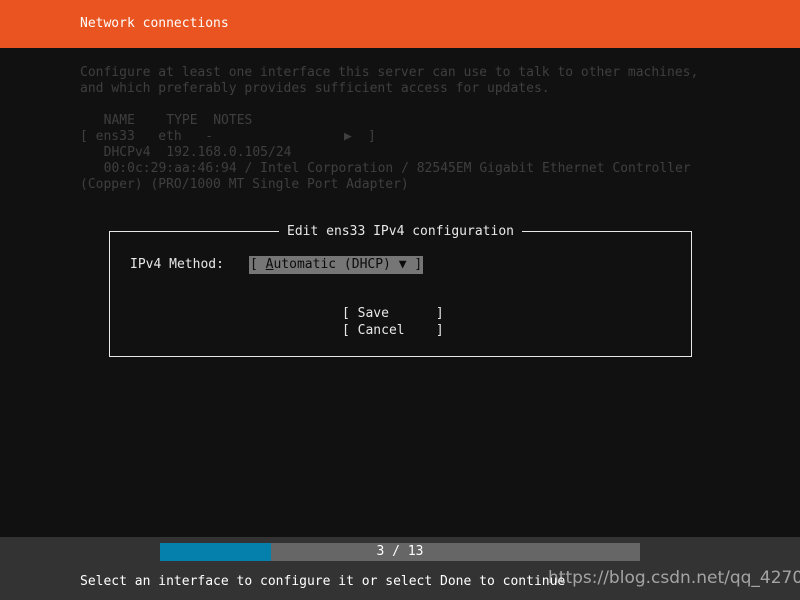  I want to click on dropdown-open-bracket: [, so click(258, 264).